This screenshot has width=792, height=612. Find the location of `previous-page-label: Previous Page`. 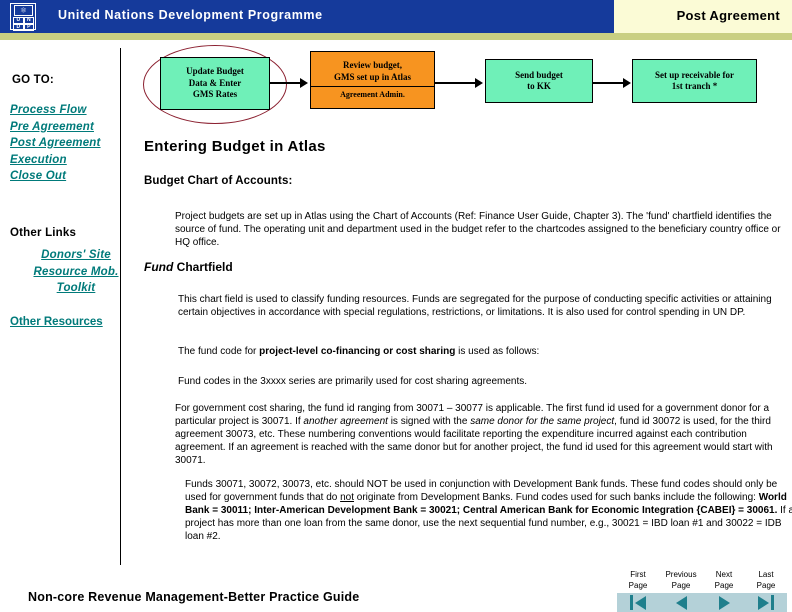

previous-page-label: Previous Page is located at coordinates (681, 580).